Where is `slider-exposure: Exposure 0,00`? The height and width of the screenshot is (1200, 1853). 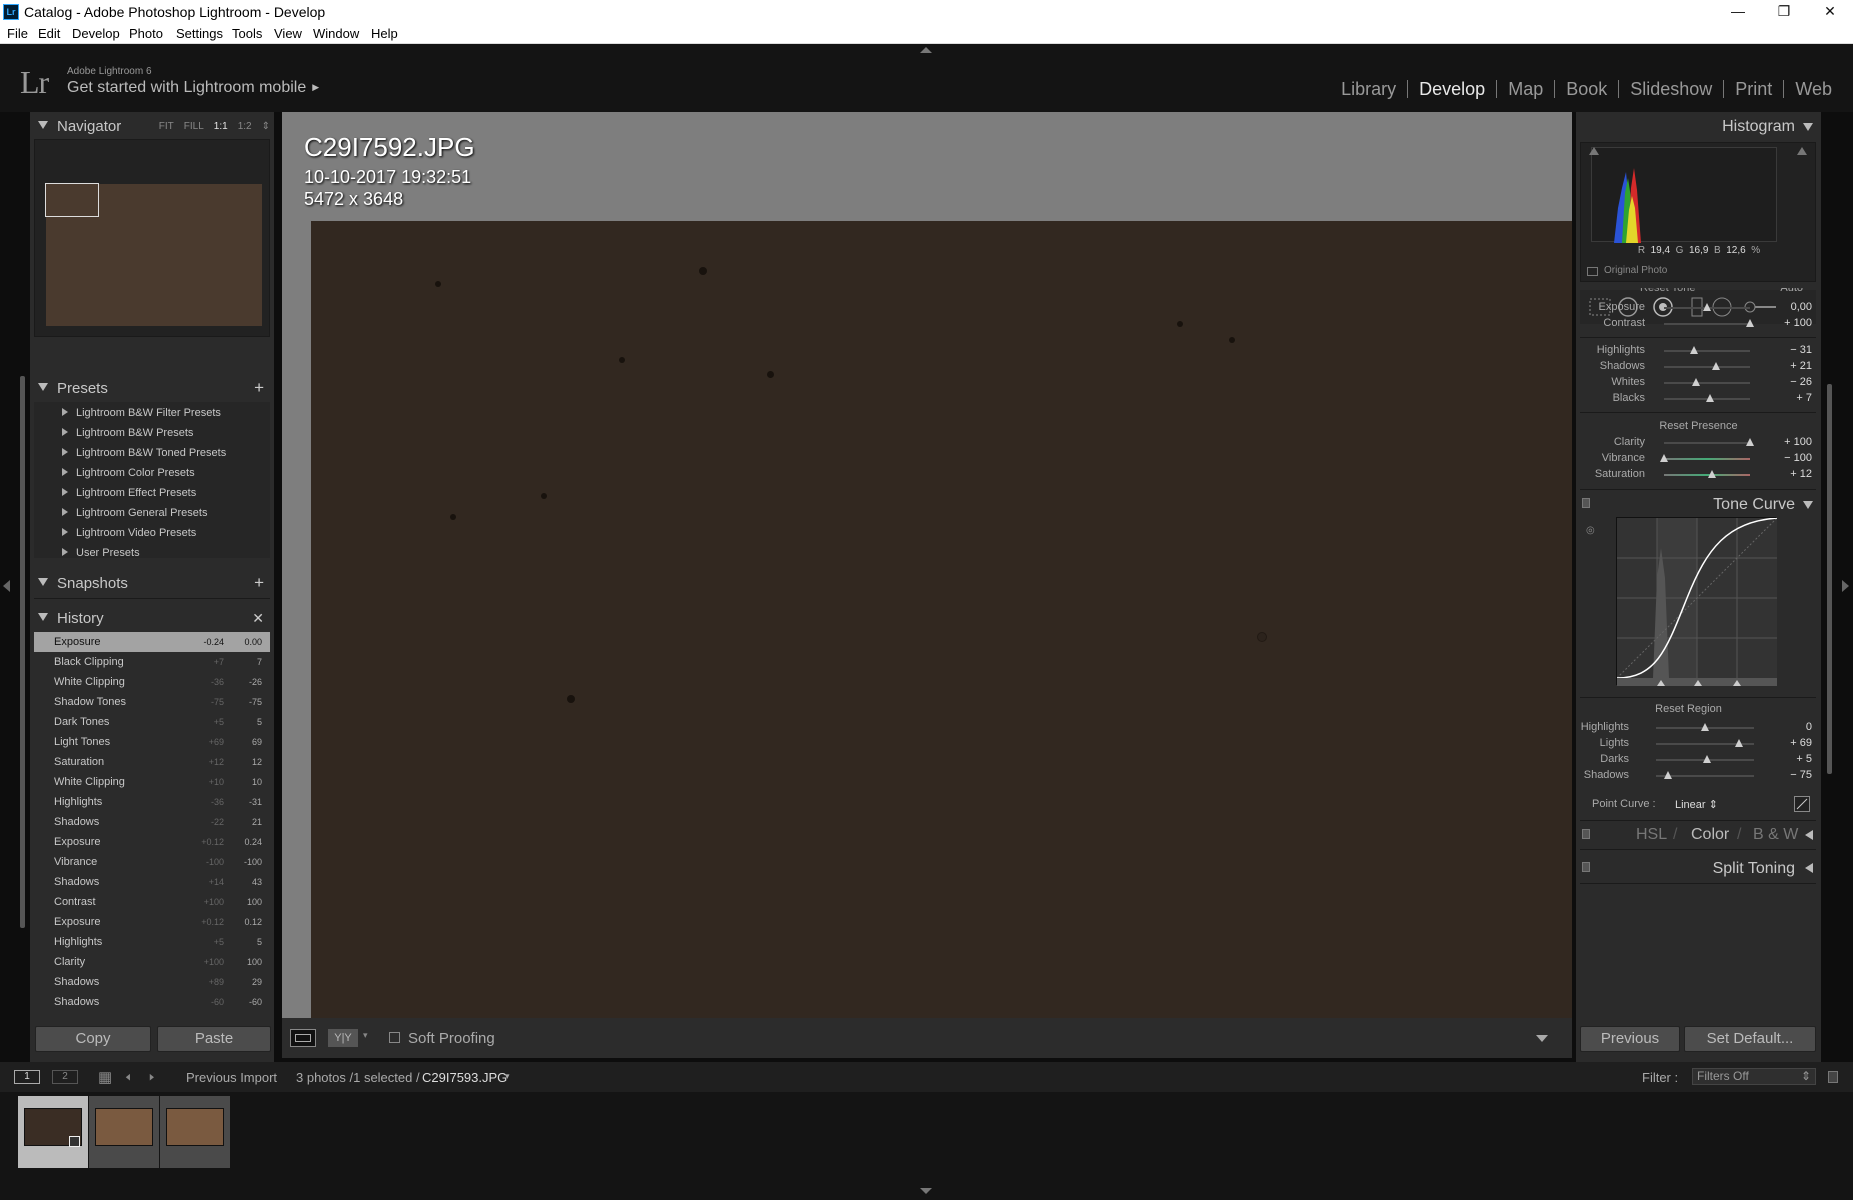 slider-exposure: Exposure 0,00 is located at coordinates (1698, 307).